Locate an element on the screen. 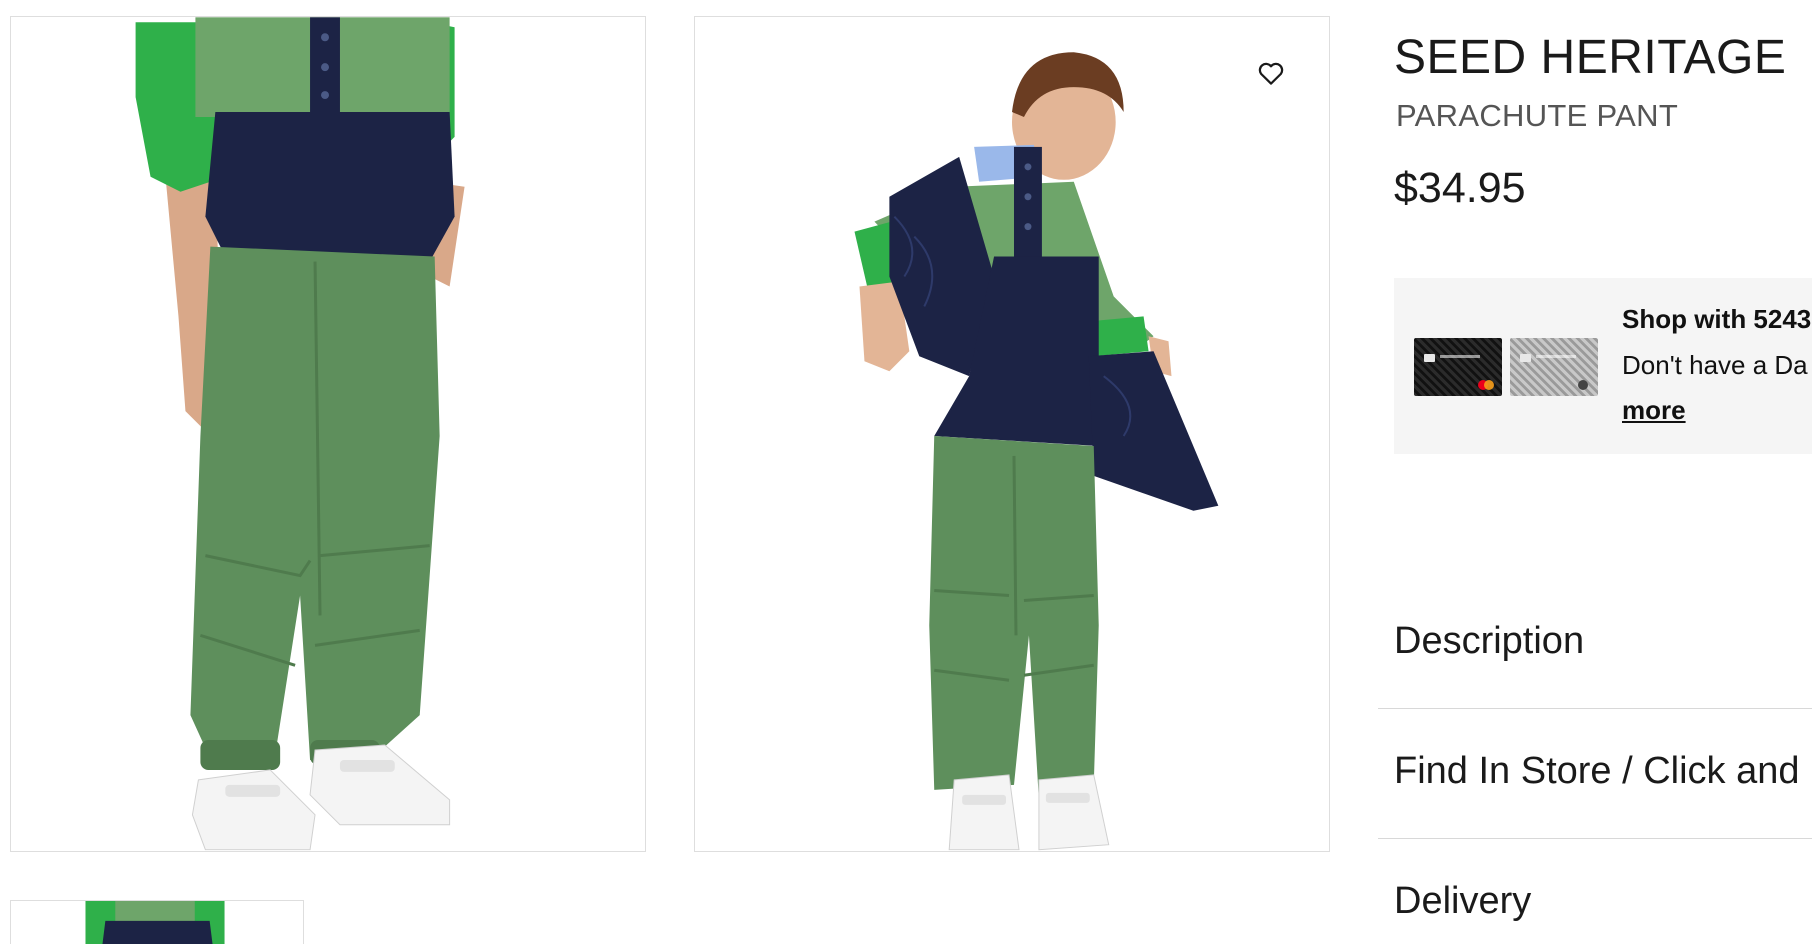  product-brand: SEED HERITAGE is located at coordinates (1590, 57).